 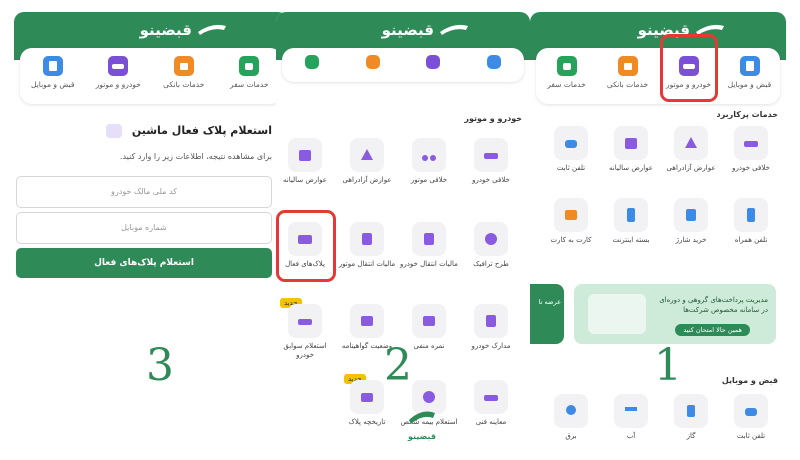 What do you see at coordinates (429, 155) in the screenshot?
I see `motorcycle-fine-icon` at bounding box center [429, 155].